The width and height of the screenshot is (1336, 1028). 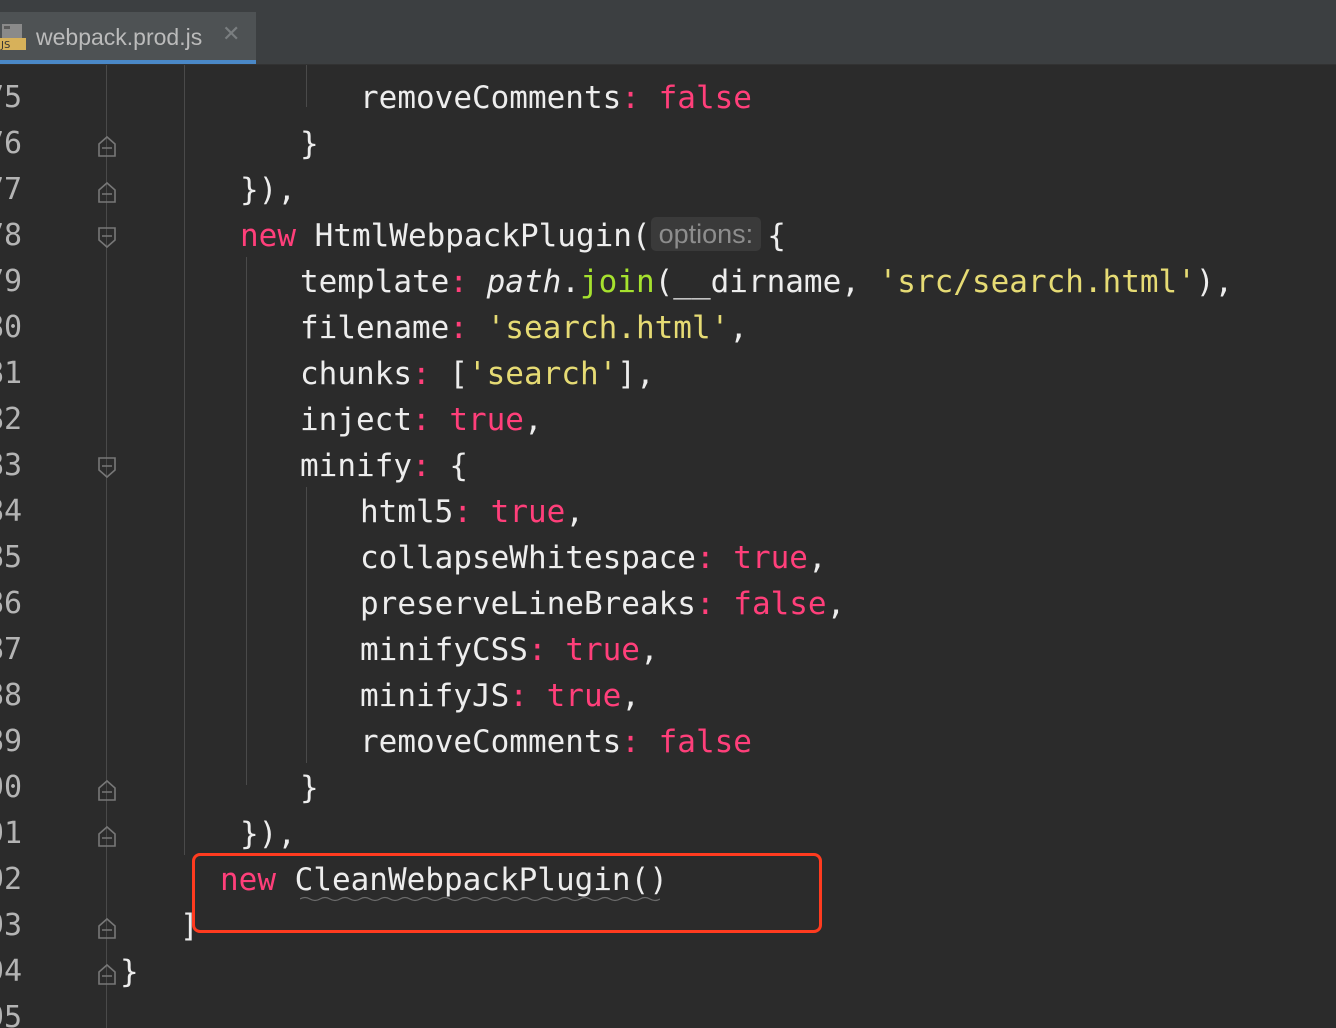 What do you see at coordinates (11, 281) in the screenshot?
I see `line-number: 79` at bounding box center [11, 281].